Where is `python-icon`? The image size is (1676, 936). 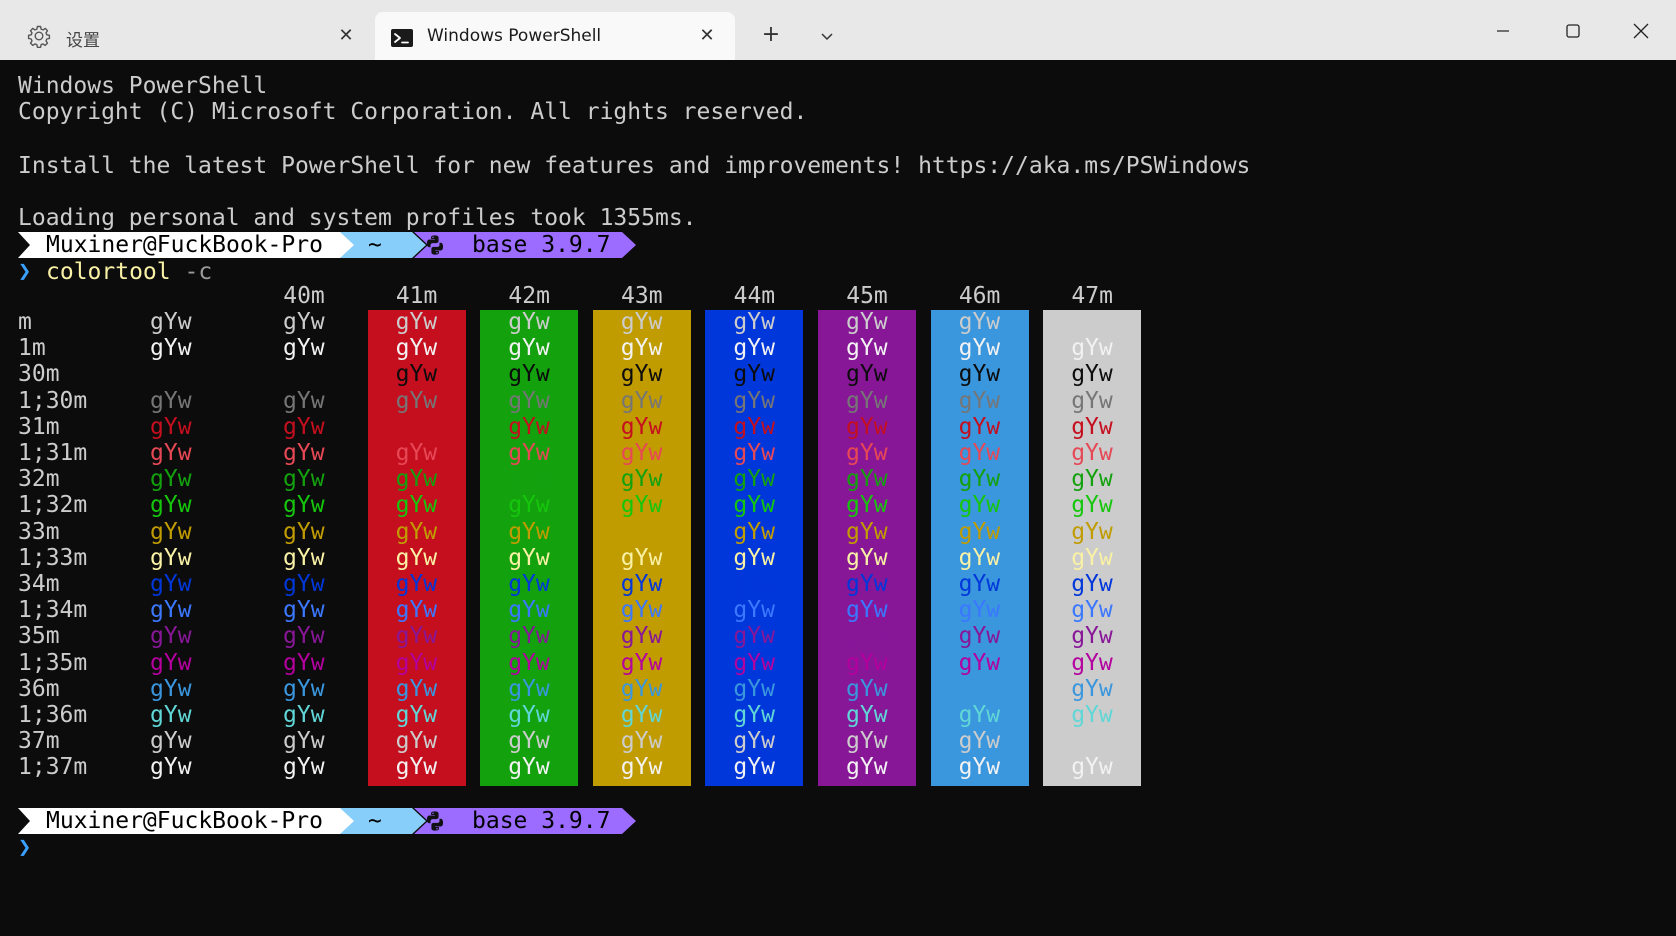 python-icon is located at coordinates (435, 245).